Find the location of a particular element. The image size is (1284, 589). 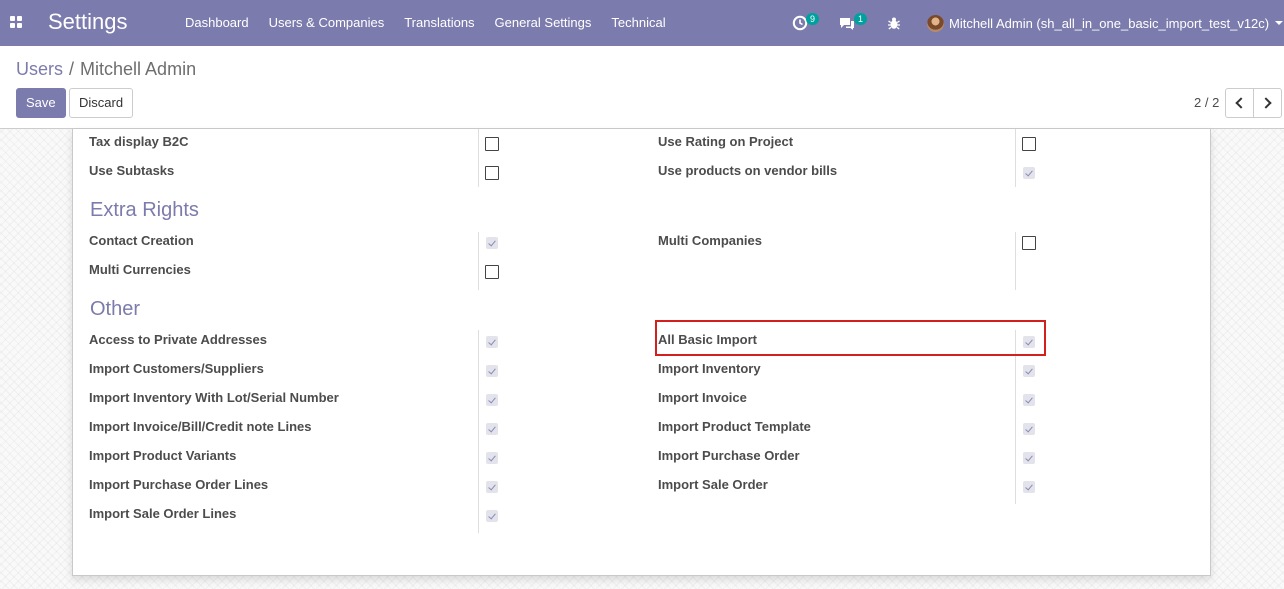

menu-item-translations: Translations is located at coordinates (439, 23).